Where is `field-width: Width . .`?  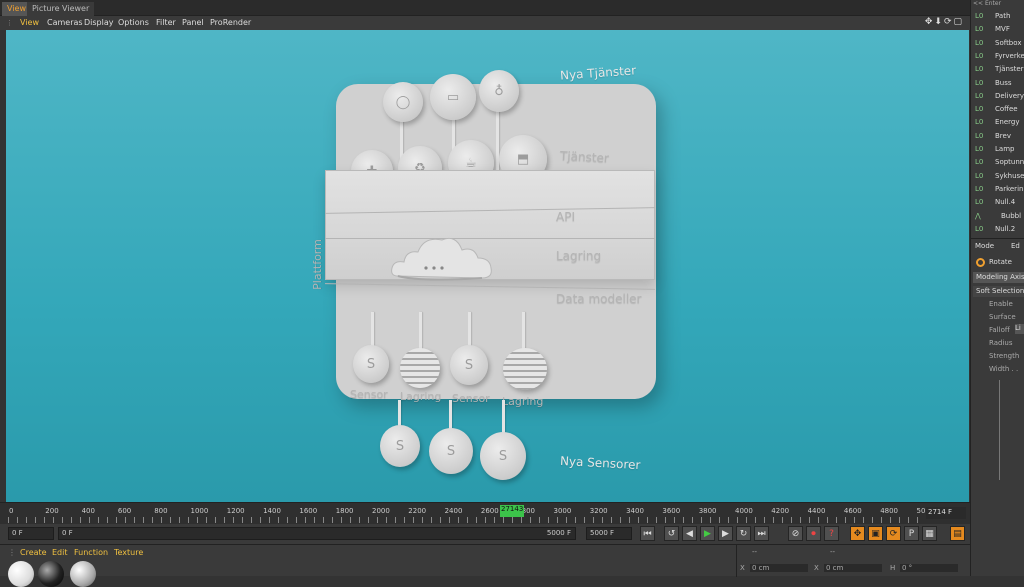
field-width: Width . . is located at coordinates (1004, 369).